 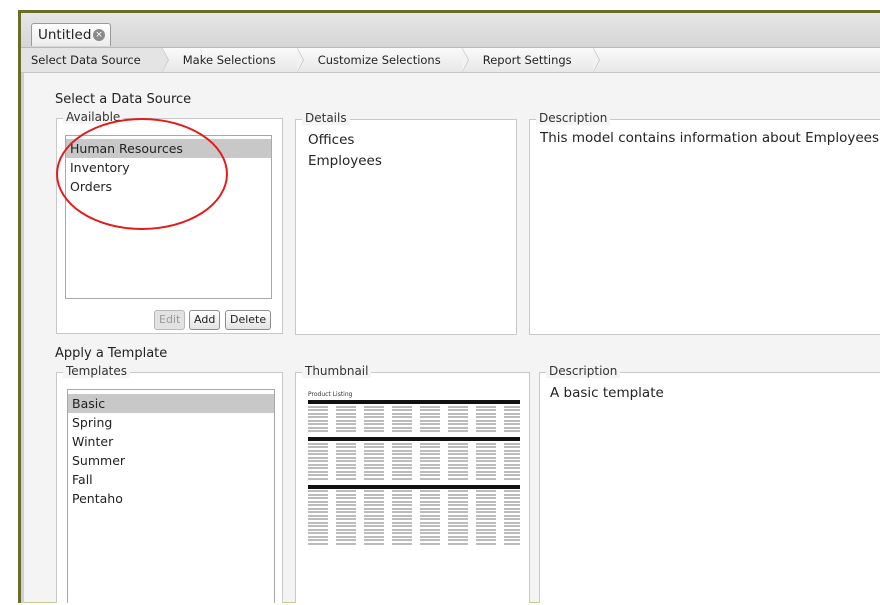 I want to click on available-list: Human Resources Inventory Orders, so click(x=168, y=217).